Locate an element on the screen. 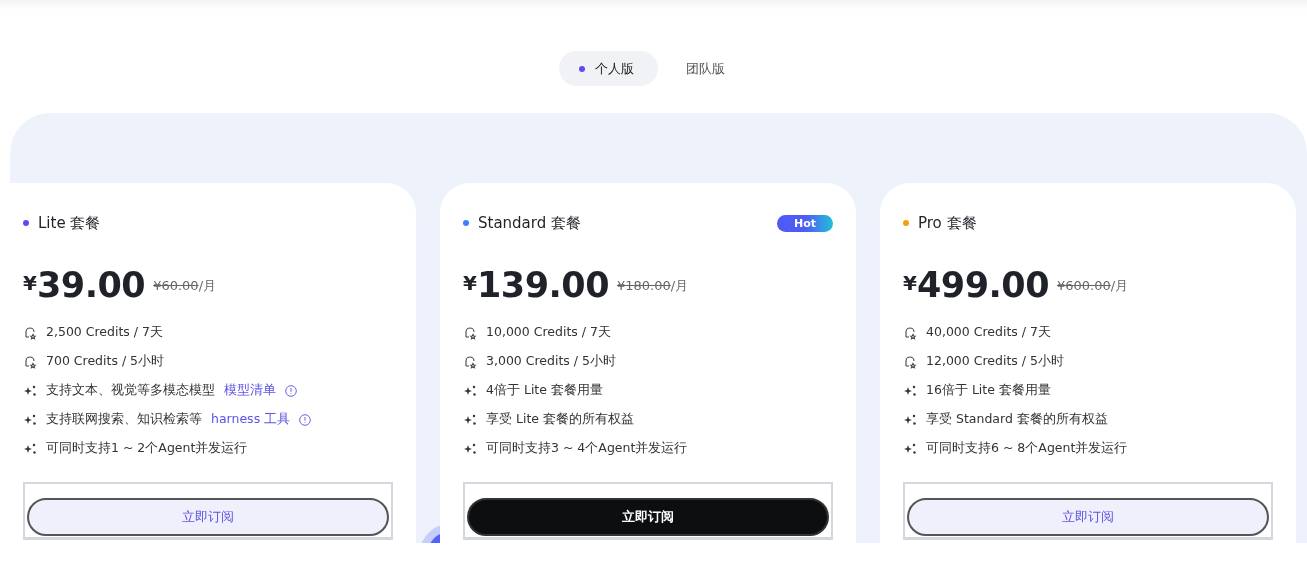 The width and height of the screenshot is (1307, 573). feature-text: 可同时支持6 ~ 8个Agent并发运行 is located at coordinates (1027, 448).